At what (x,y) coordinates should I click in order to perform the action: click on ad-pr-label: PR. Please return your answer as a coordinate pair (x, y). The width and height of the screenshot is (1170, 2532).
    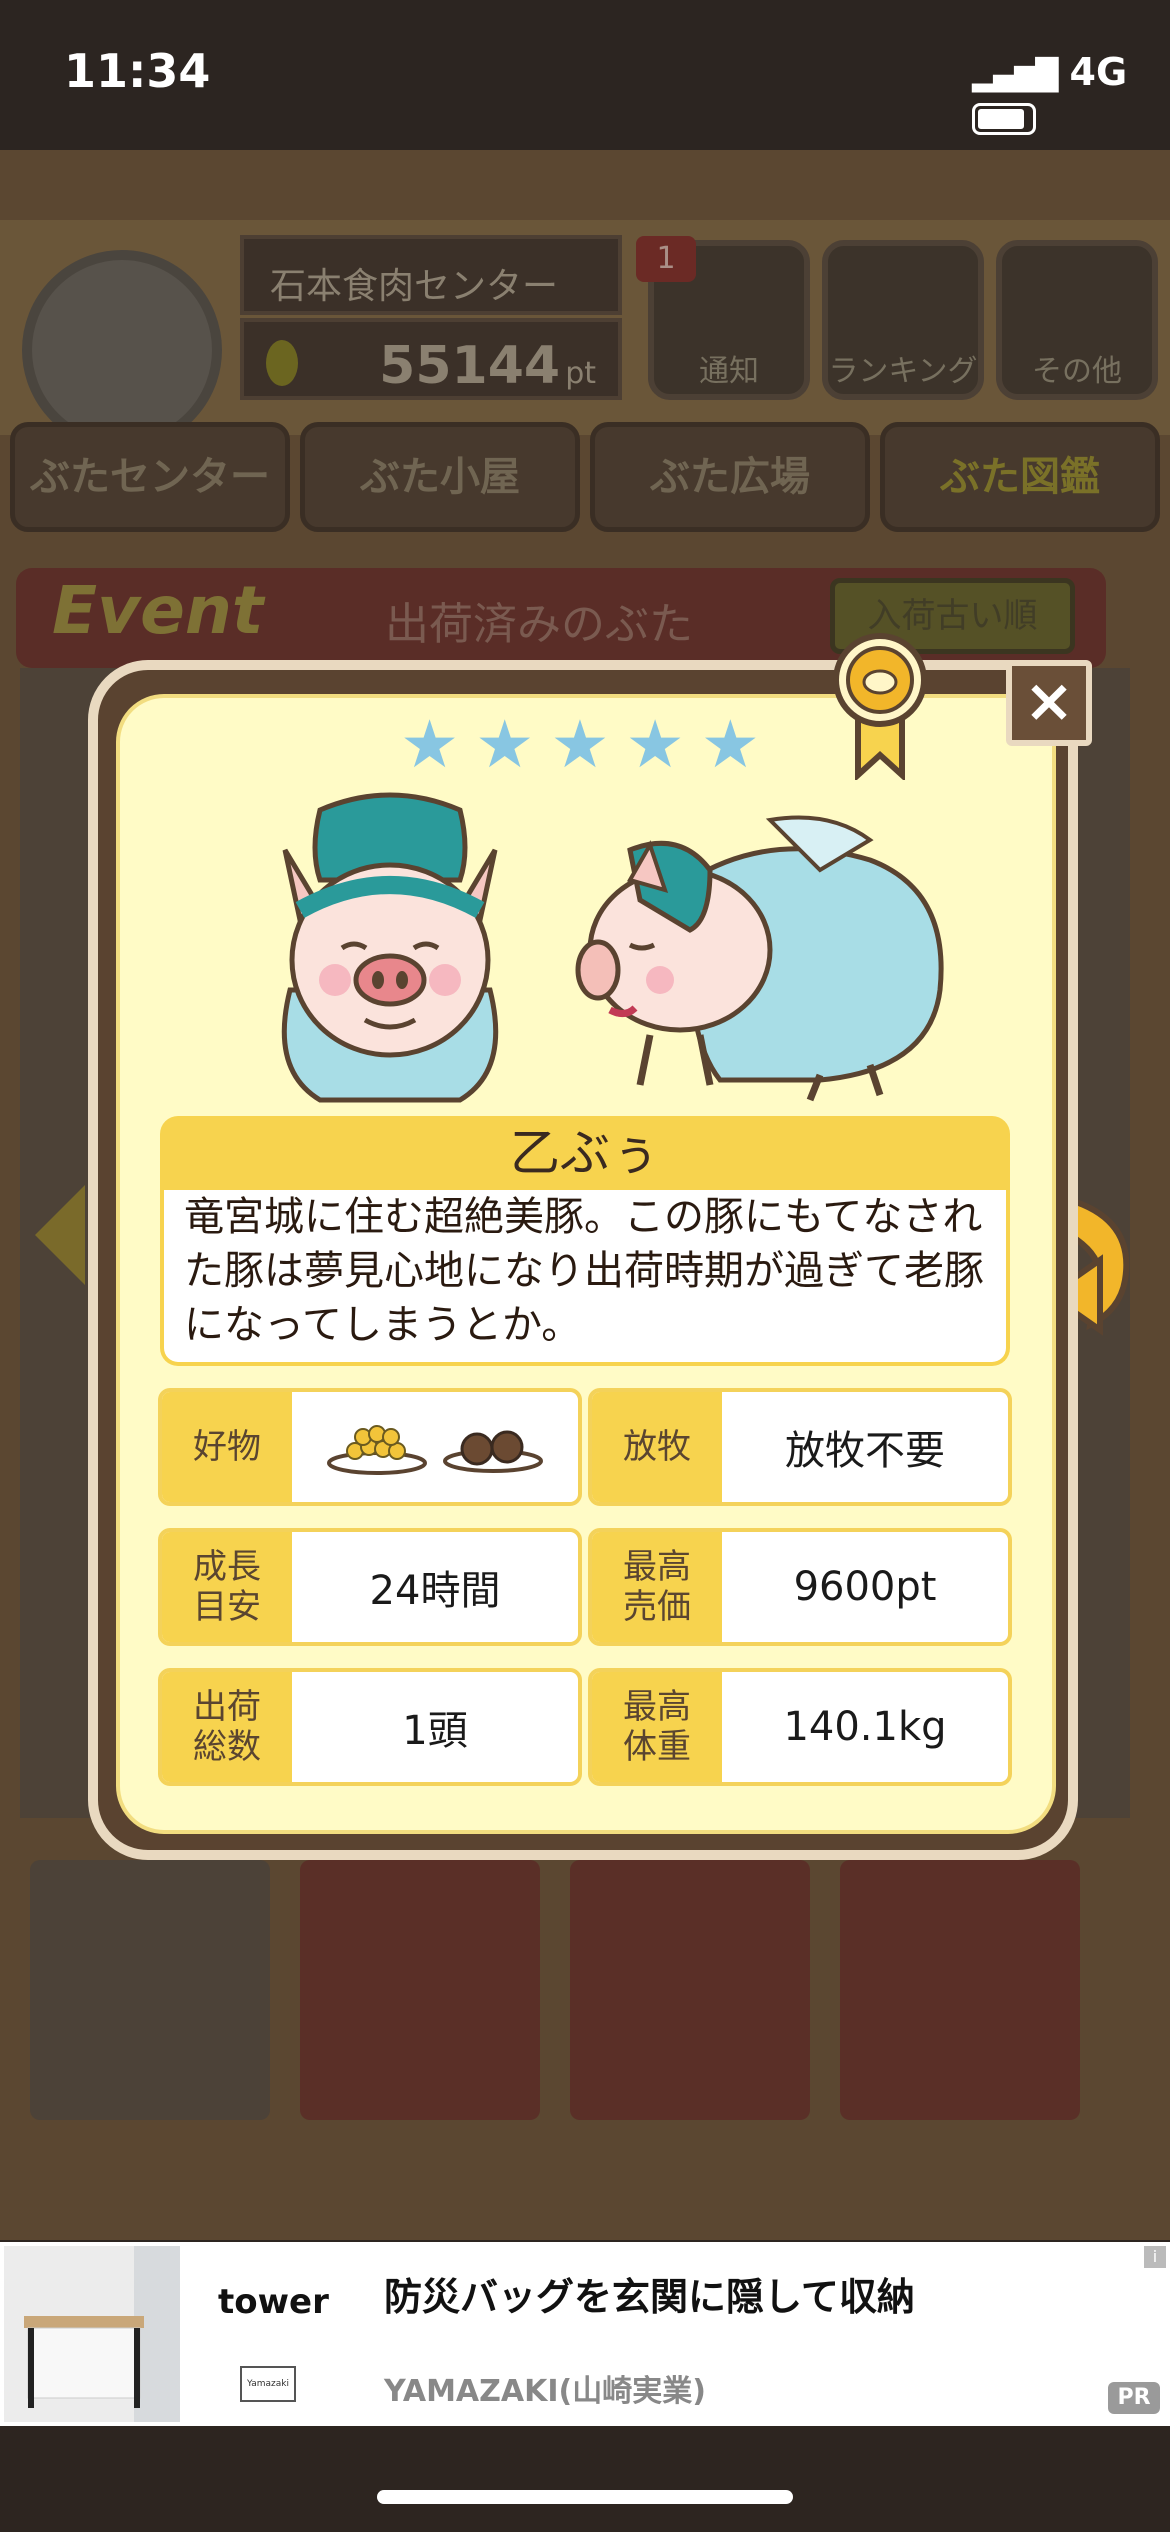
    Looking at the image, I should click on (1134, 2398).